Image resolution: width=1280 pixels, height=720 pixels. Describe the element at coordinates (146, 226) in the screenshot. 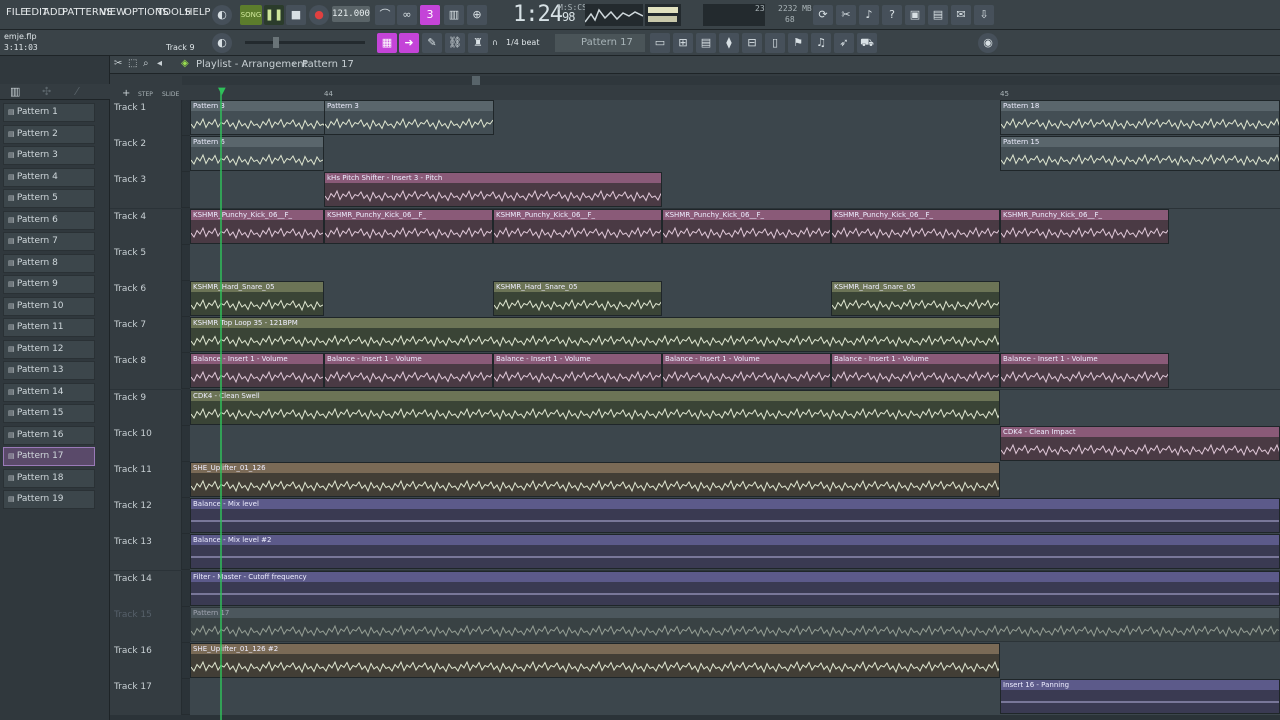

I see `track-name: Track 4` at that location.